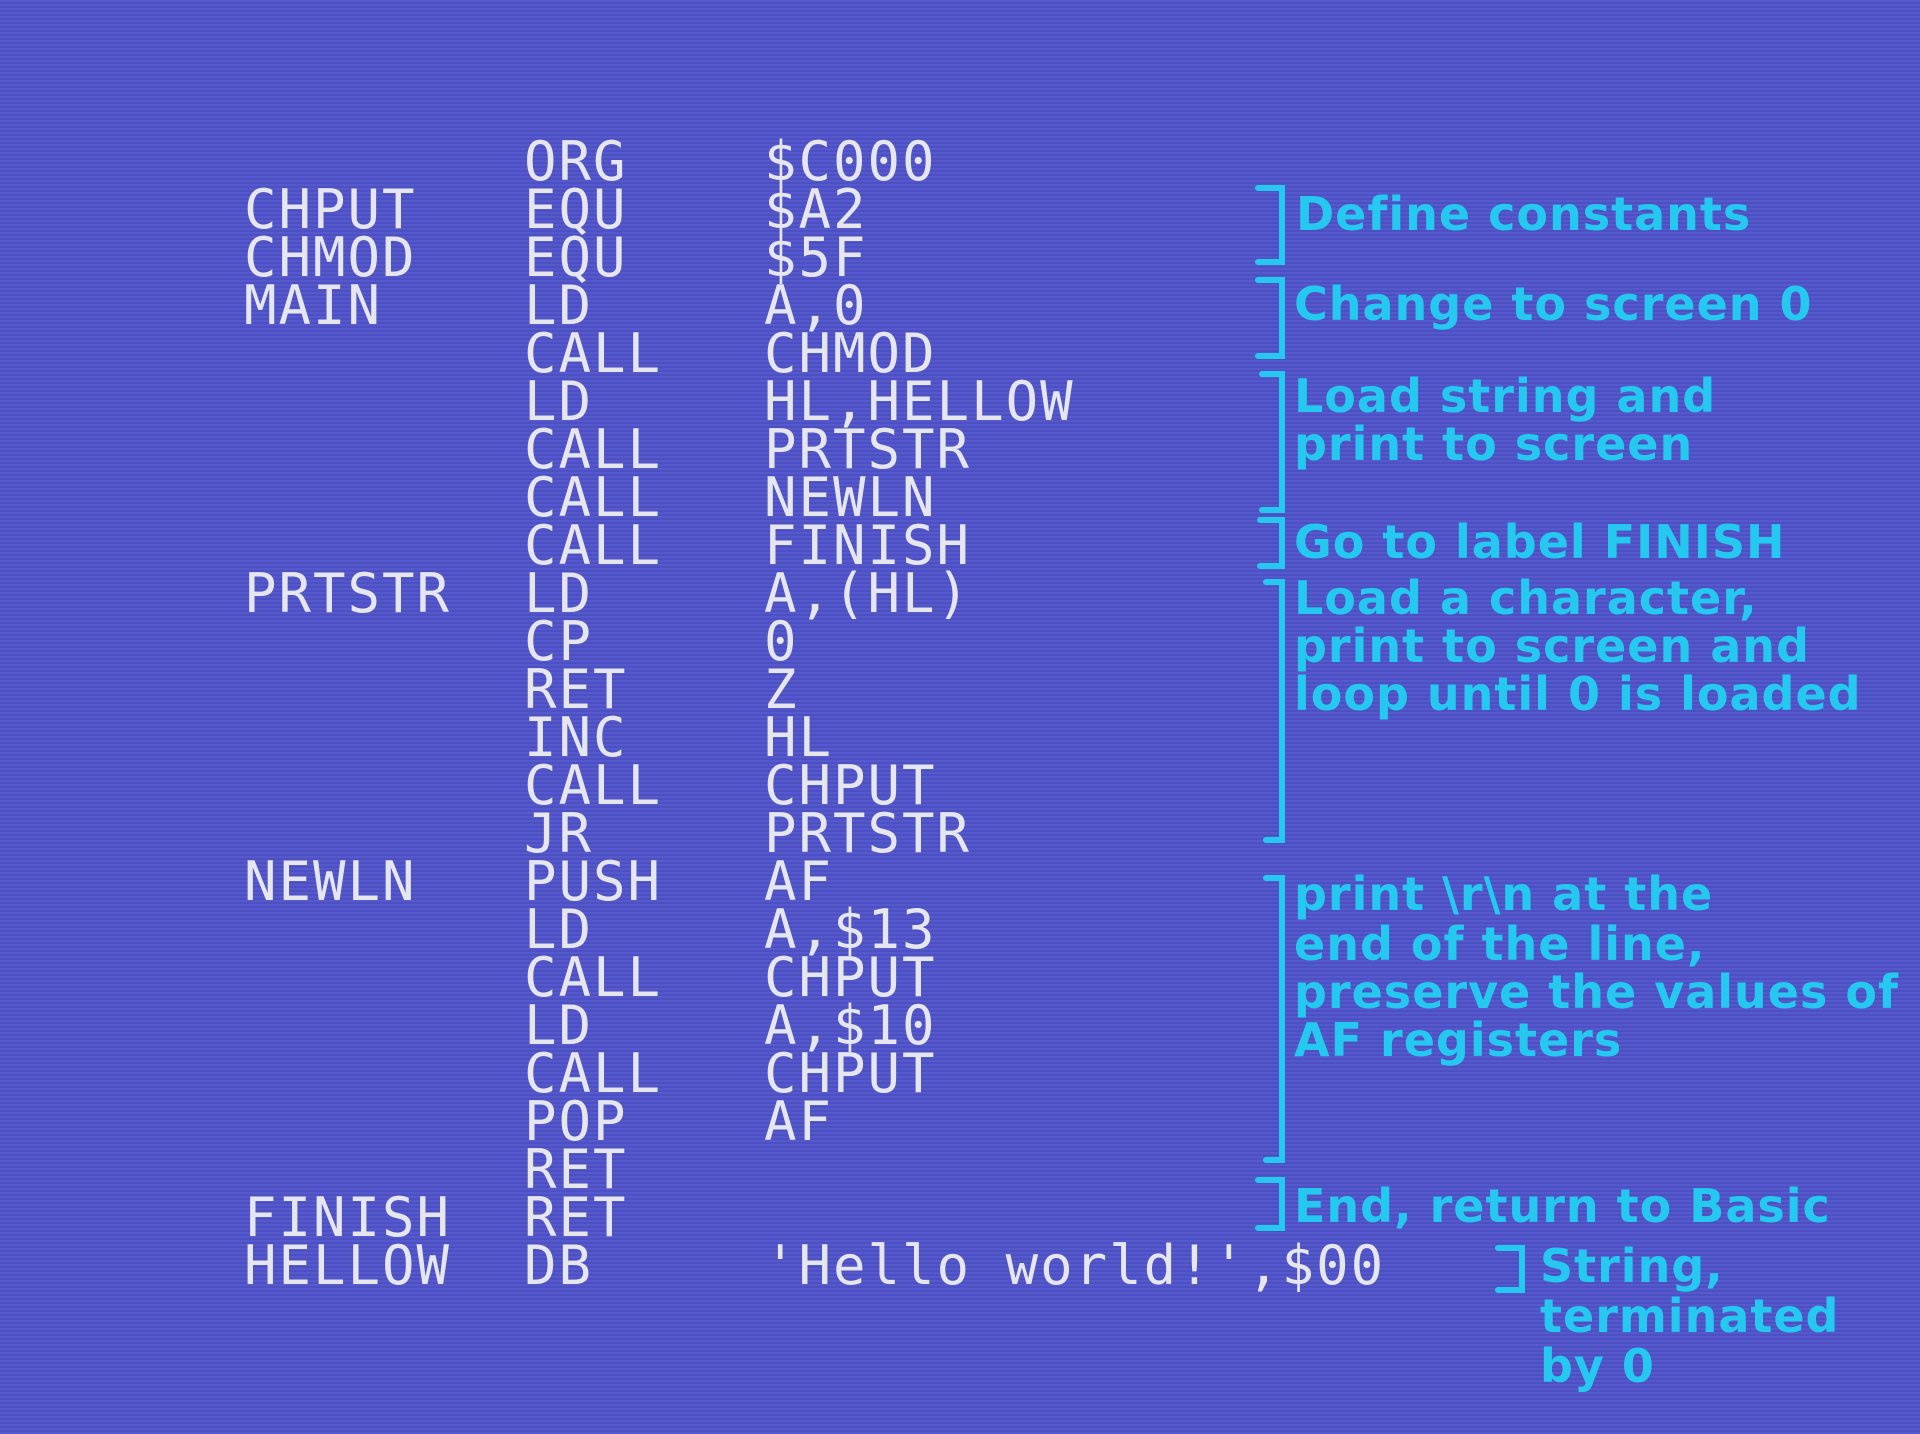  Describe the element at coordinates (1510, 1269) in the screenshot. I see `bracket-string` at that location.